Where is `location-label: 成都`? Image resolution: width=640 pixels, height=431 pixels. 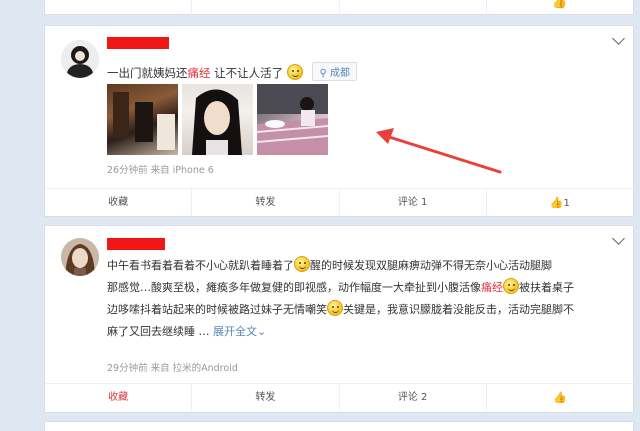 location-label: 成都 is located at coordinates (339, 73).